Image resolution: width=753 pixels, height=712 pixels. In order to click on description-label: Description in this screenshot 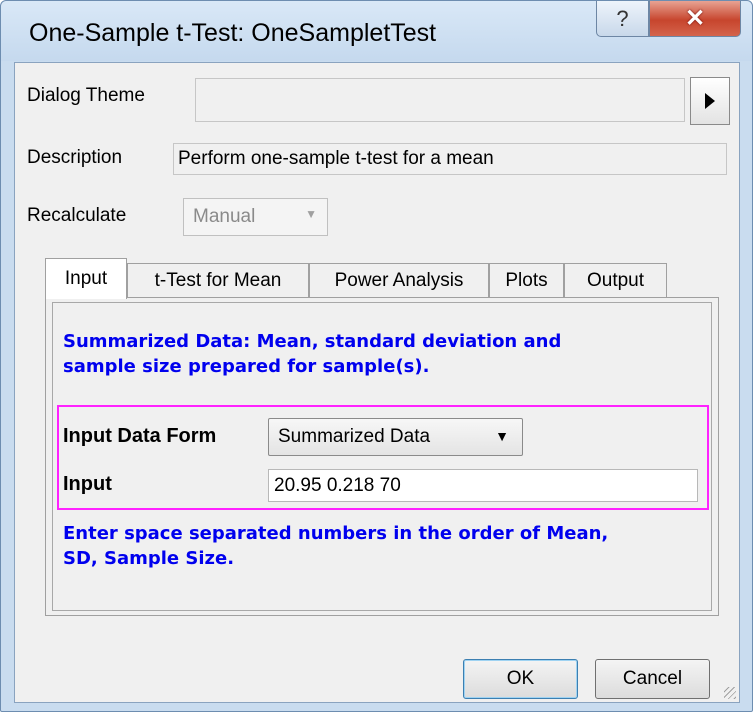, I will do `click(75, 157)`.